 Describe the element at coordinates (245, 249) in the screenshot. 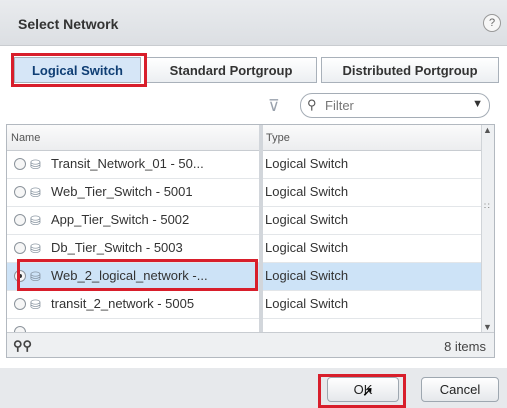

I see `table-row: ⛁ Db_Tier_Switch - 5003 Logical Switch` at that location.